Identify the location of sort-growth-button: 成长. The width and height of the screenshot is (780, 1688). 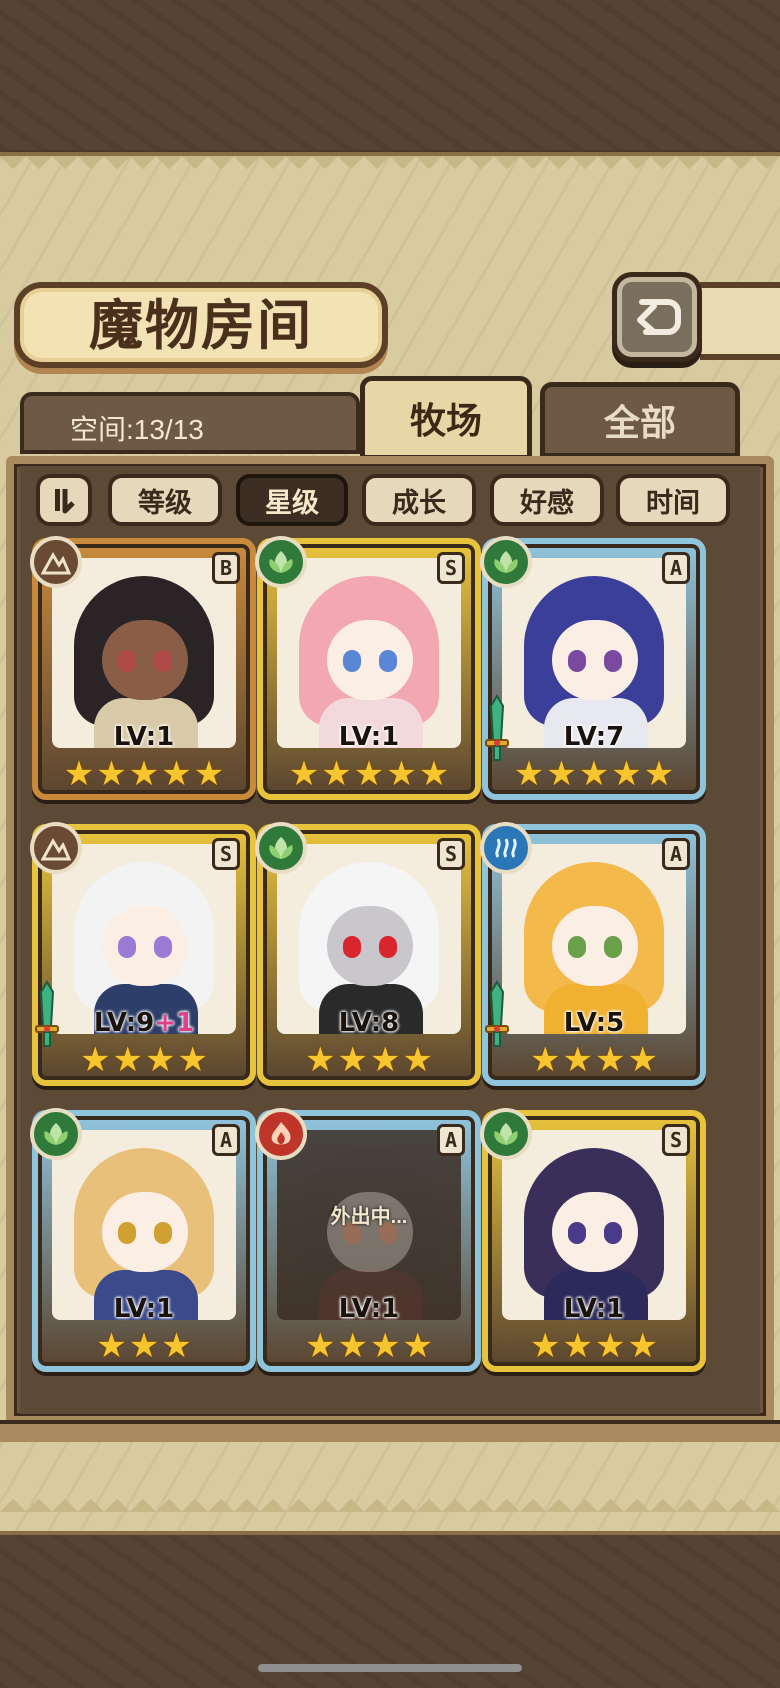
(419, 500).